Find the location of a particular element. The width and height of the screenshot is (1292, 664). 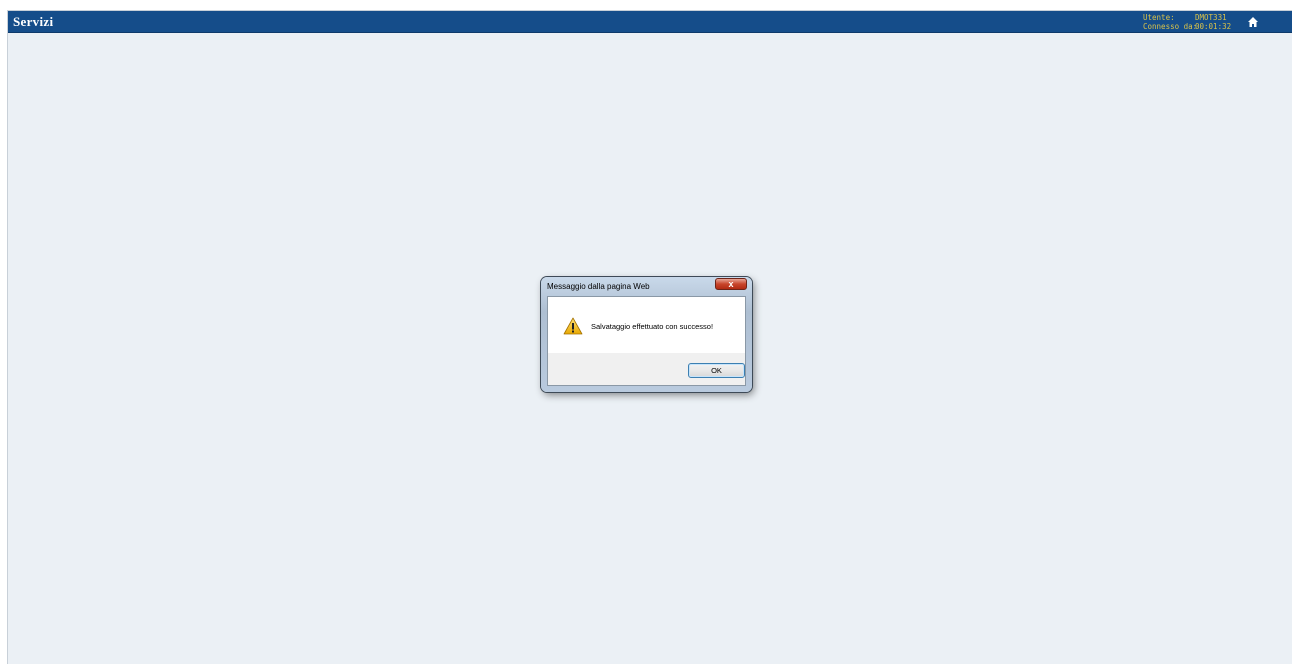

user-value: DMOT331 is located at coordinates (1211, 17).